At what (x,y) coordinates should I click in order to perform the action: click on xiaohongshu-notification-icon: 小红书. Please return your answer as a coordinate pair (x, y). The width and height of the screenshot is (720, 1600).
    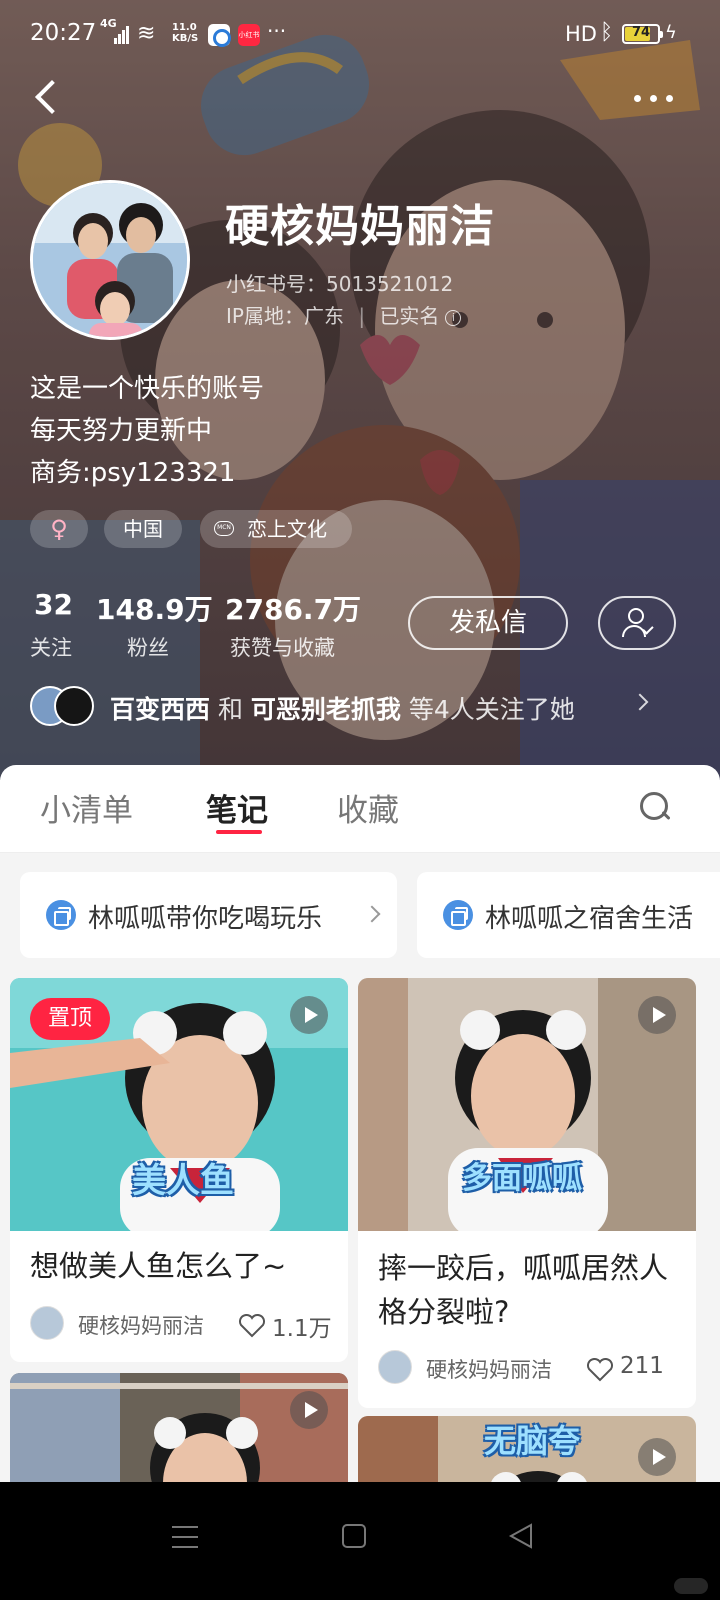
    Looking at the image, I should click on (249, 35).